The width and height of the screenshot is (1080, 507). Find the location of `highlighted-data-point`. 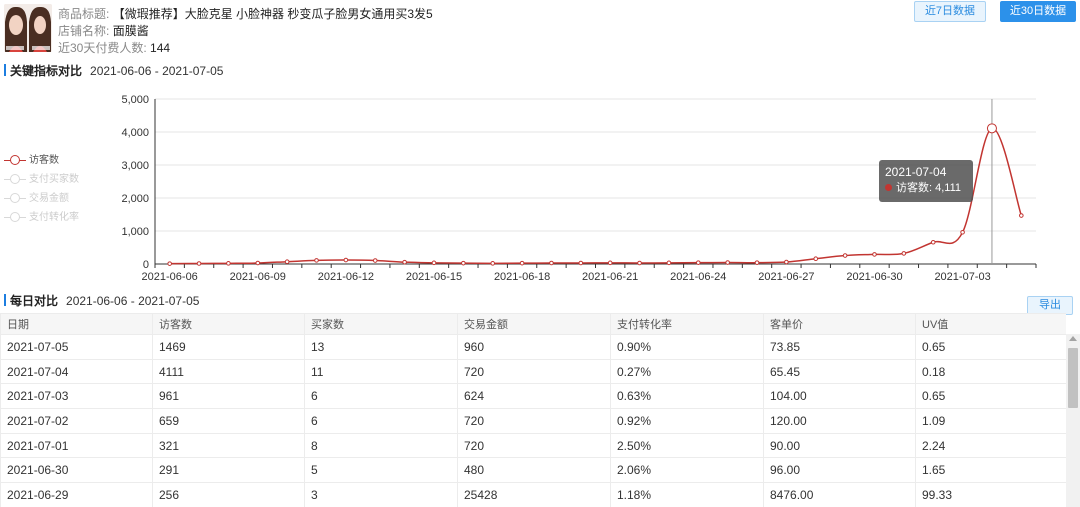

highlighted-data-point is located at coordinates (991, 128).